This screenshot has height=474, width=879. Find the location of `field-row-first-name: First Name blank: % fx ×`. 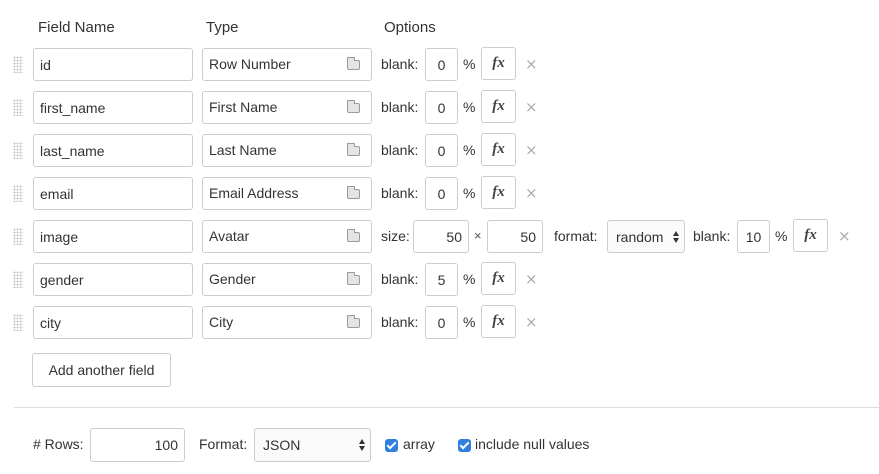

field-row-first-name: First Name blank: % fx × is located at coordinates (439, 107).